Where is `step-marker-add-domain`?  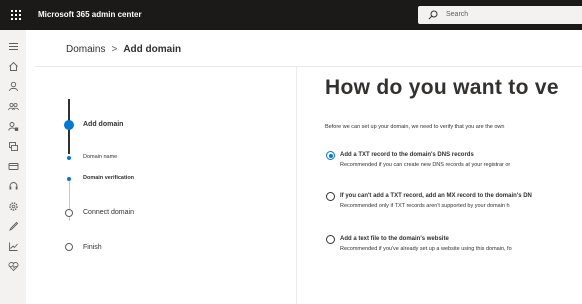
step-marker-add-domain is located at coordinates (69, 125).